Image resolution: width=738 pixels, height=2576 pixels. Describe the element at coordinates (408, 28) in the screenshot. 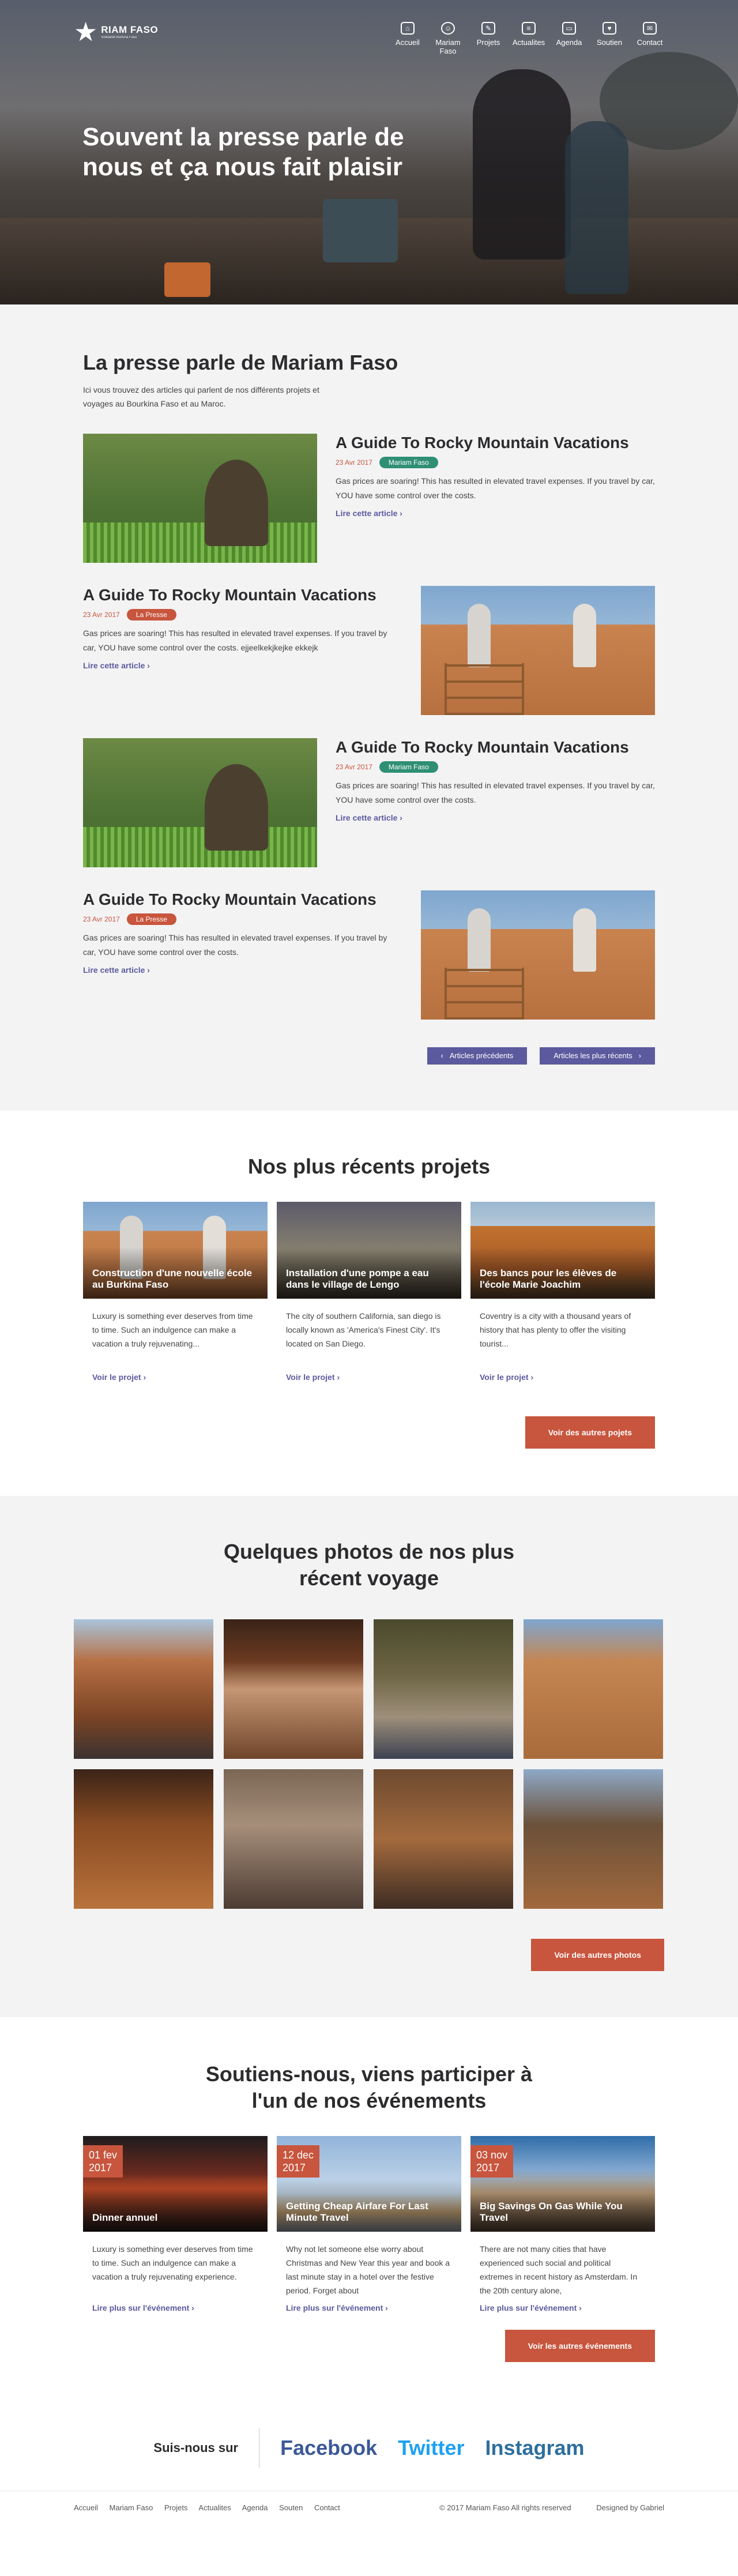

I see `home-icon: ⌂` at that location.